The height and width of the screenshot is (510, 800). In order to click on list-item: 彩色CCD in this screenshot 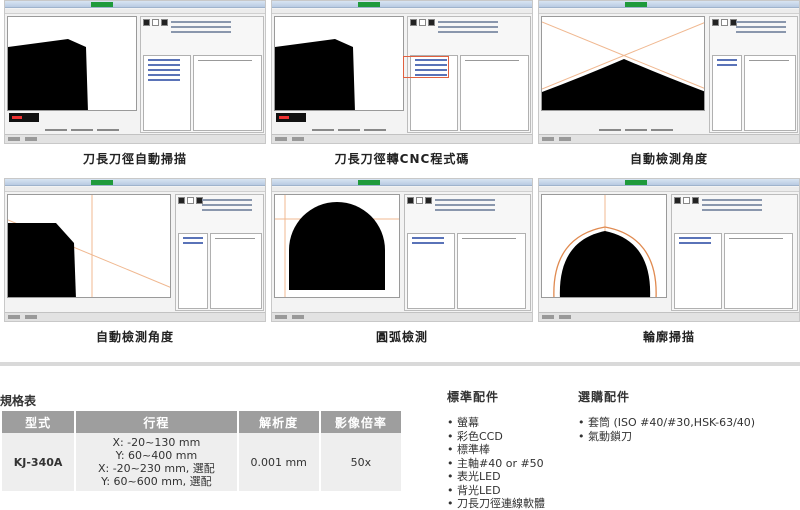, I will do `click(496, 437)`.